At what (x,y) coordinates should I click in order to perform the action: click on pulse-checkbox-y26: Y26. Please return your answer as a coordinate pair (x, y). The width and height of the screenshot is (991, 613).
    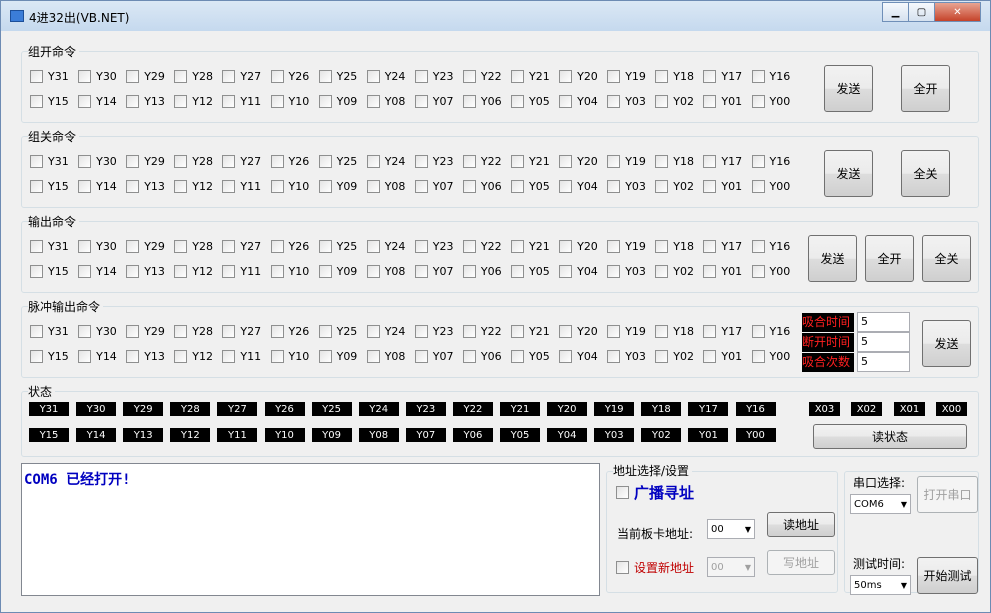
    Looking at the image, I should click on (289, 331).